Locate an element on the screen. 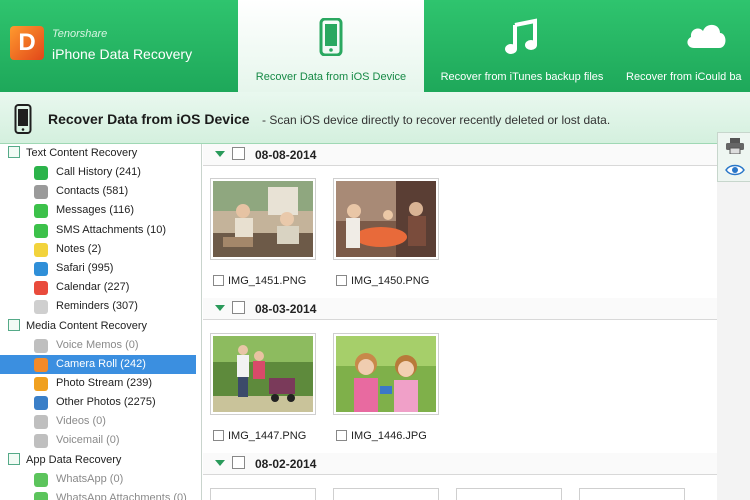 The height and width of the screenshot is (500, 750). tab-recover-itunes-backup: Recover from iTunes backup files is located at coordinates (522, 46).